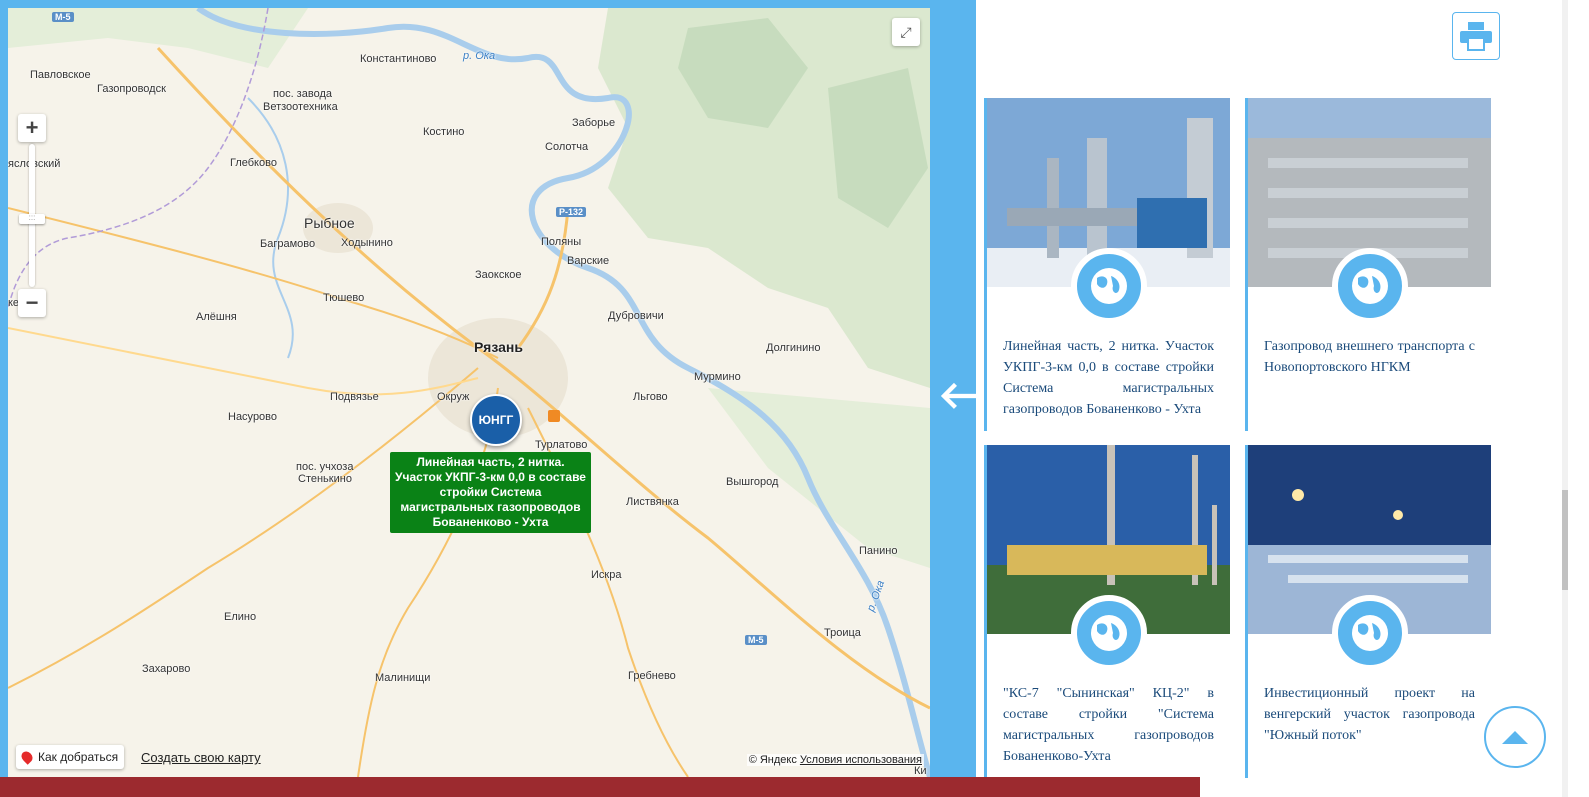 This screenshot has width=1589, height=797. Describe the element at coordinates (27, 757) in the screenshot. I see `location-pin-icon` at that location.